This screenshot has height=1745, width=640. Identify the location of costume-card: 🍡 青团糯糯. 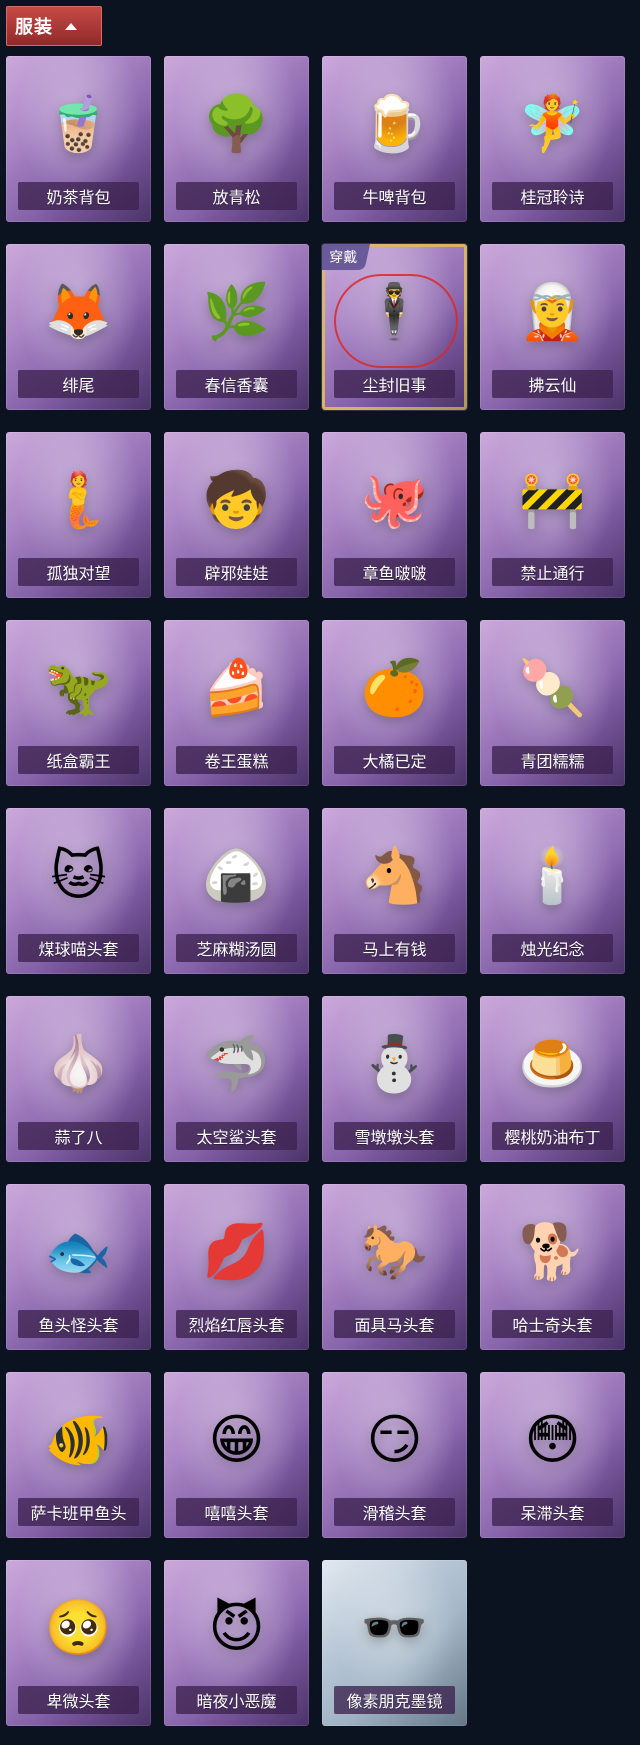
(552, 703).